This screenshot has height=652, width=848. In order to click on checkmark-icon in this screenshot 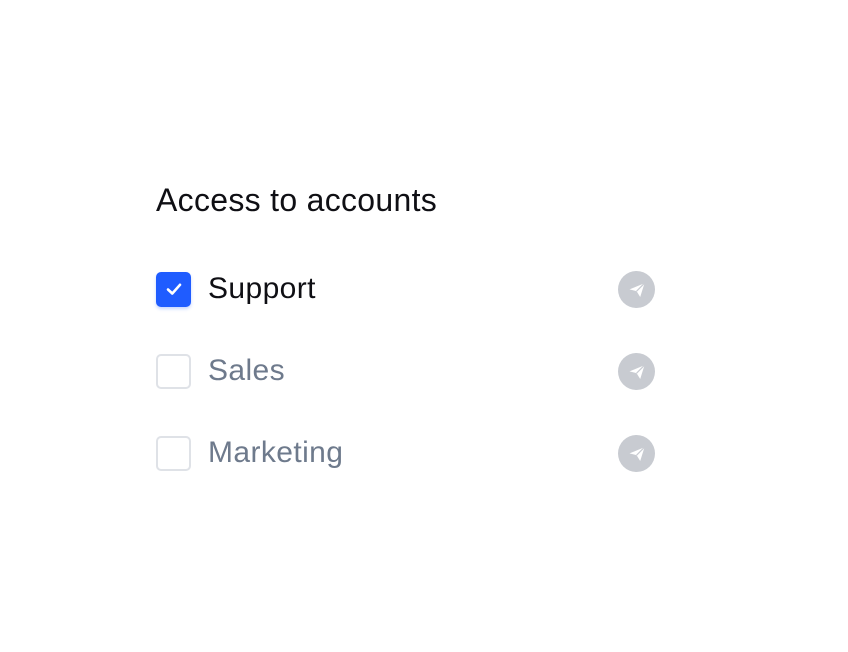, I will do `click(173, 289)`.